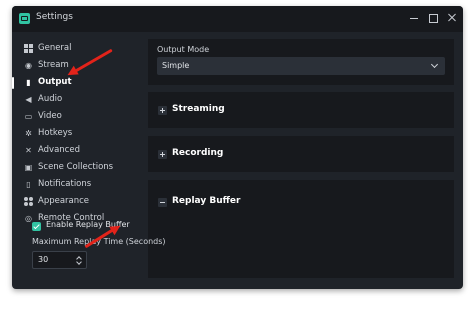  Describe the element at coordinates (301, 110) in the screenshot. I see `streaming-section: Streaming` at that location.